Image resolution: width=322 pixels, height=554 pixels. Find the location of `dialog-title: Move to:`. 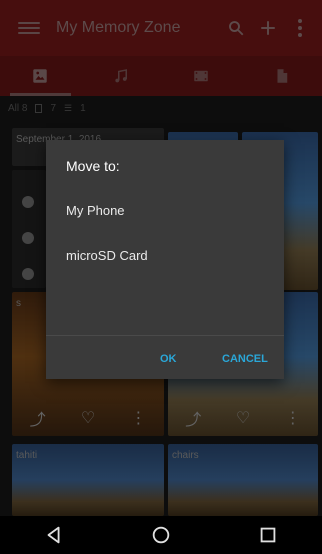

dialog-title: Move to: is located at coordinates (93, 166).